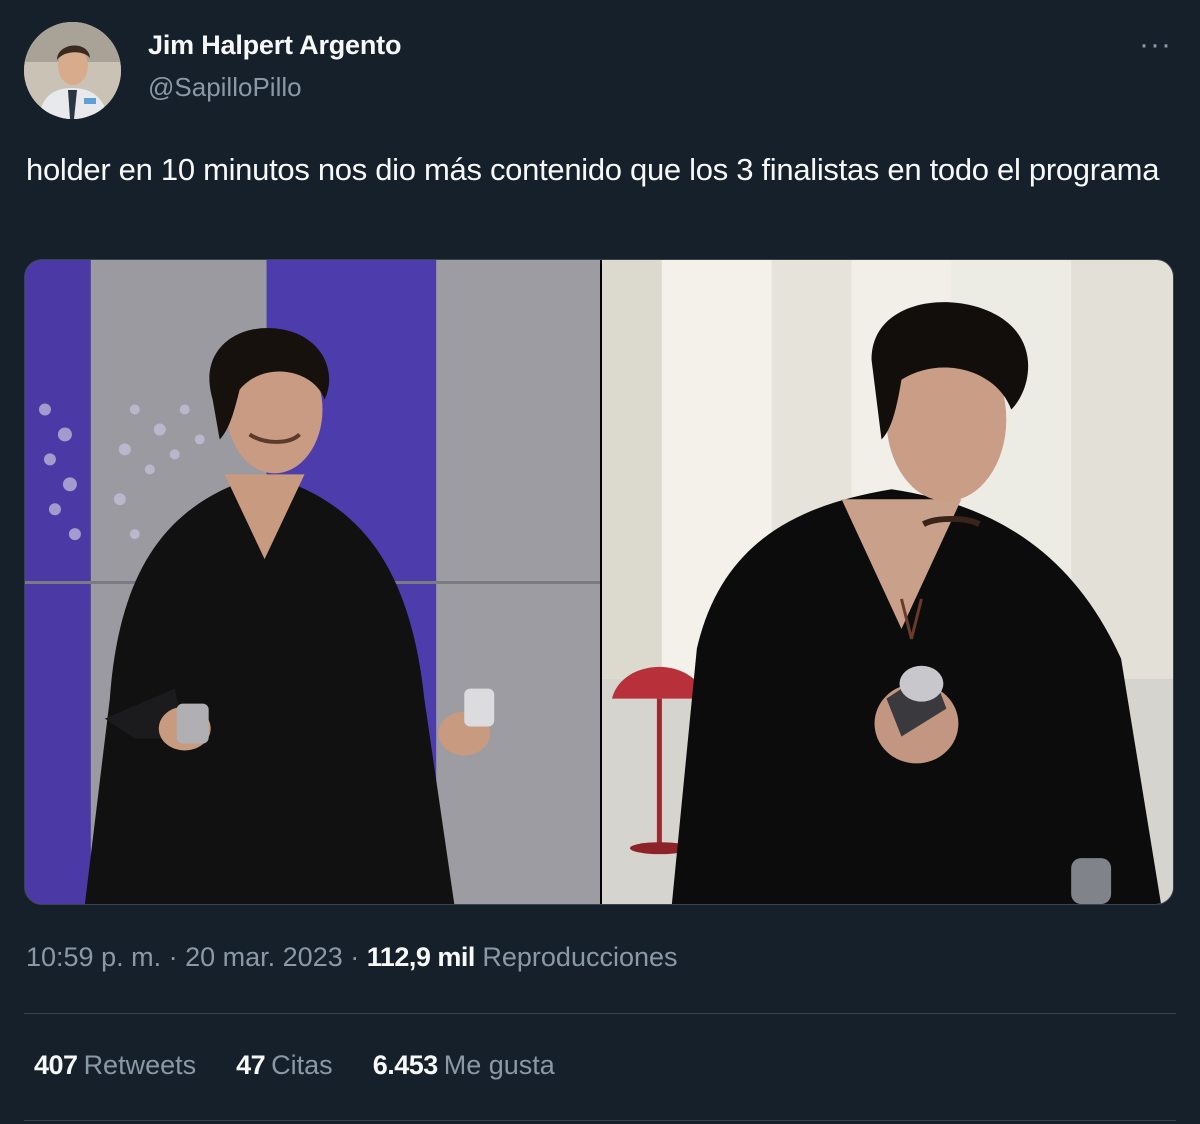 Image resolution: width=1200 pixels, height=1124 pixels. I want to click on likes-count: 6.453, so click(405, 1065).